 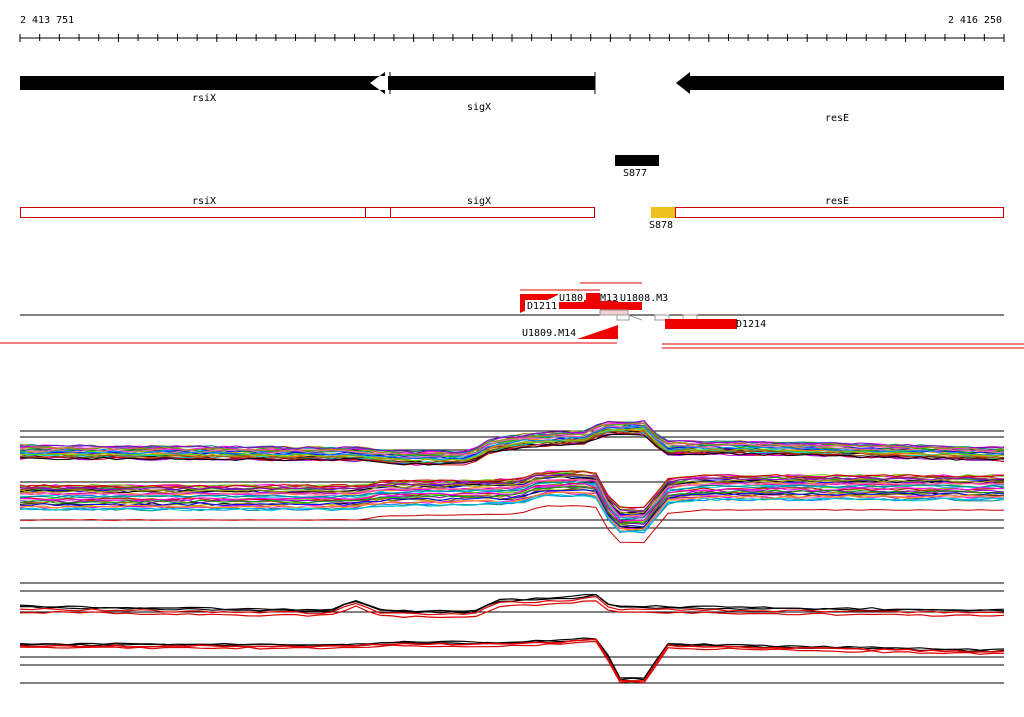 I want to click on profile-upper-lines, so click(x=512, y=443).